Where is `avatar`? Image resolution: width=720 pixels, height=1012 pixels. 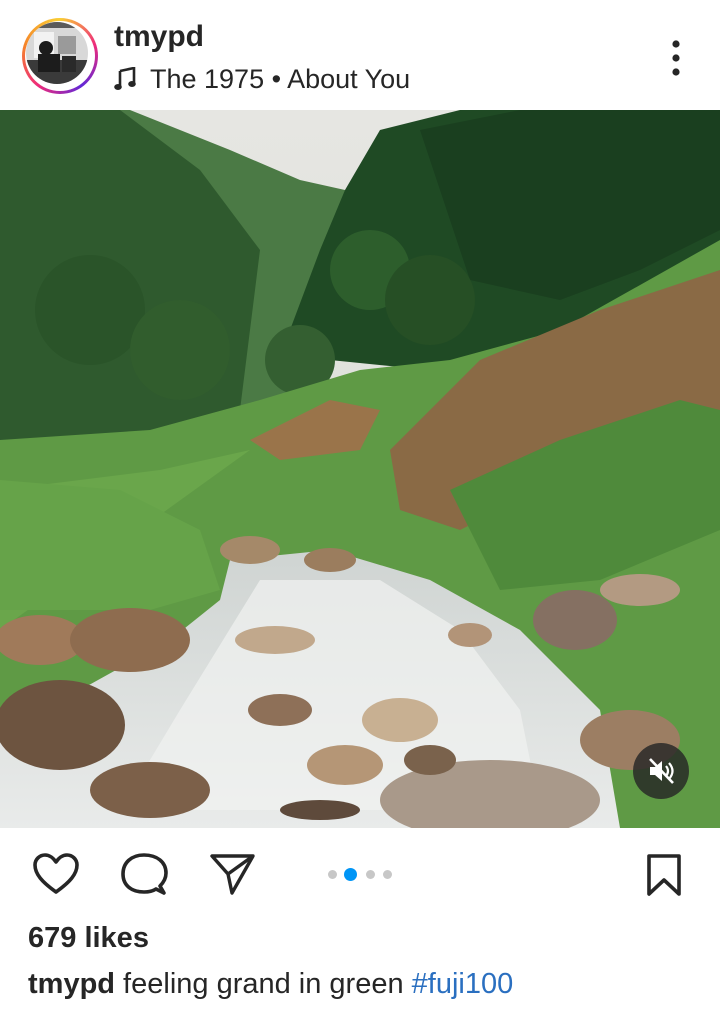
avatar is located at coordinates (57, 53).